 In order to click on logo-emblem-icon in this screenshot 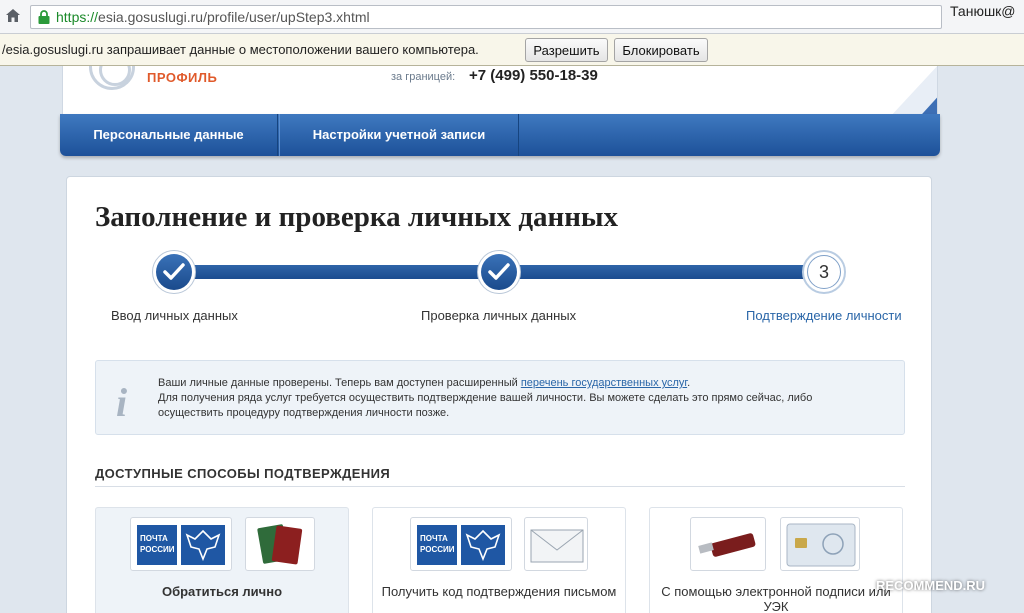, I will do `click(112, 78)`.